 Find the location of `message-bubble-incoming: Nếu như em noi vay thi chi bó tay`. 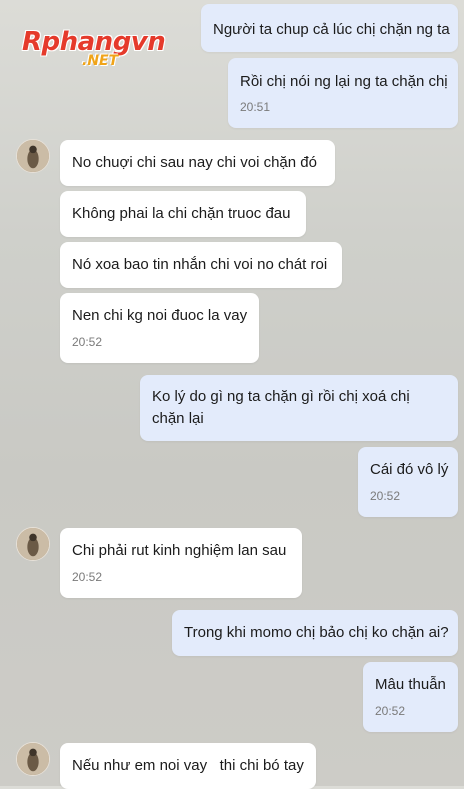

message-bubble-incoming: Nếu như em noi vay thi chi bó tay is located at coordinates (188, 766).